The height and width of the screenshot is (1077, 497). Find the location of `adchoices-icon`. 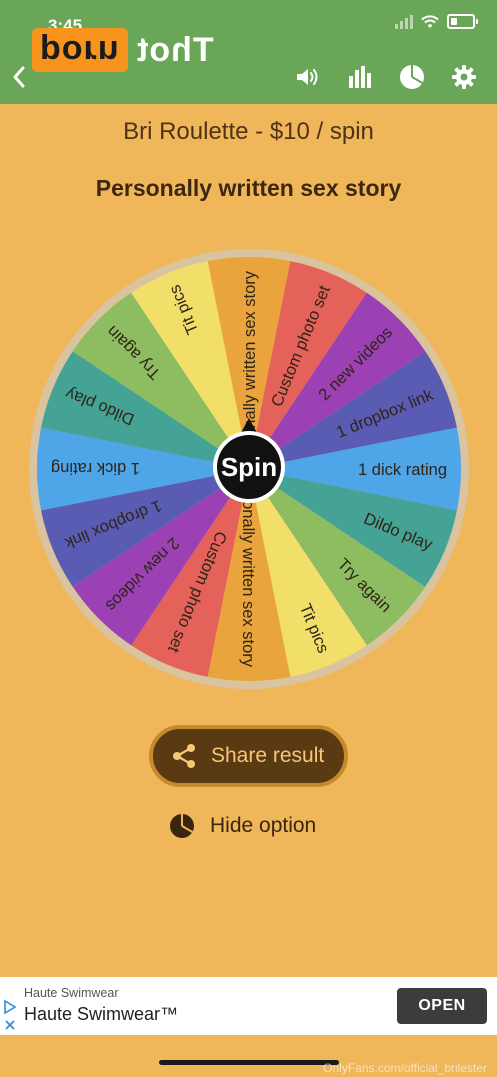

adchoices-icon is located at coordinates (10, 1016).